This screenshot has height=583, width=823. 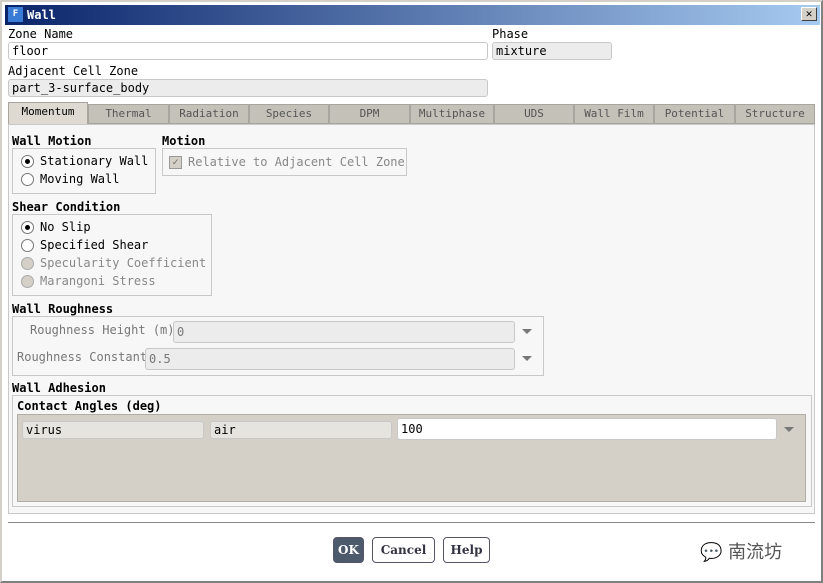 What do you see at coordinates (80, 179) in the screenshot?
I see `radio-label: Moving Wall` at bounding box center [80, 179].